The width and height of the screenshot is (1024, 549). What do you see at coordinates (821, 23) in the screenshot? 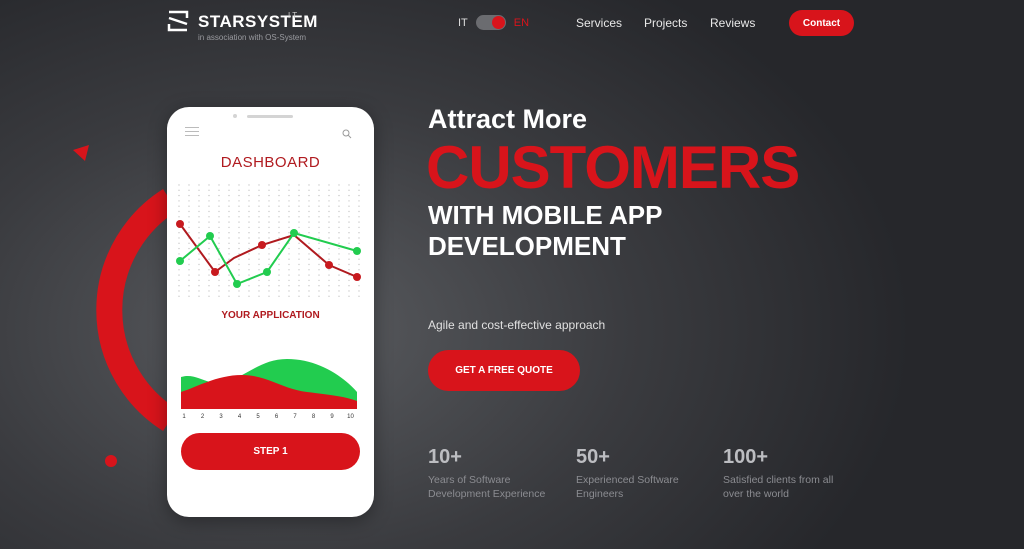
I see `contact-button: Contact` at bounding box center [821, 23].